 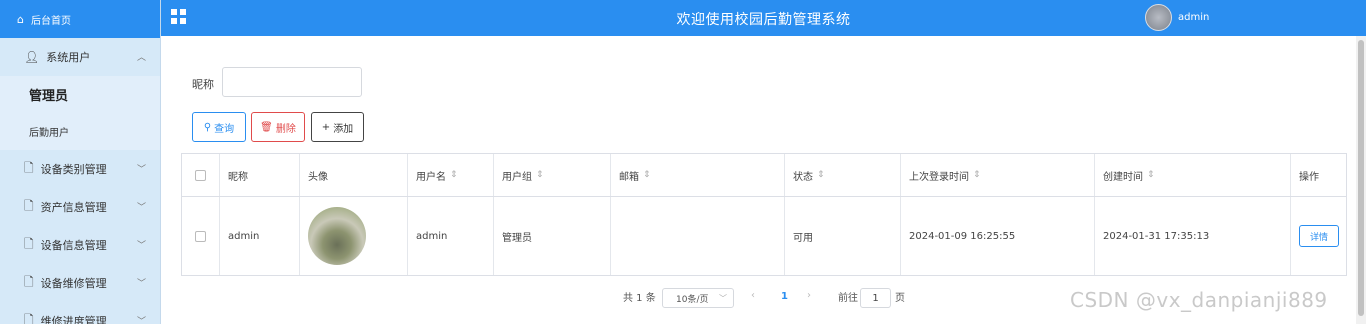 I want to click on nickname-label: 昵称, so click(x=203, y=84).